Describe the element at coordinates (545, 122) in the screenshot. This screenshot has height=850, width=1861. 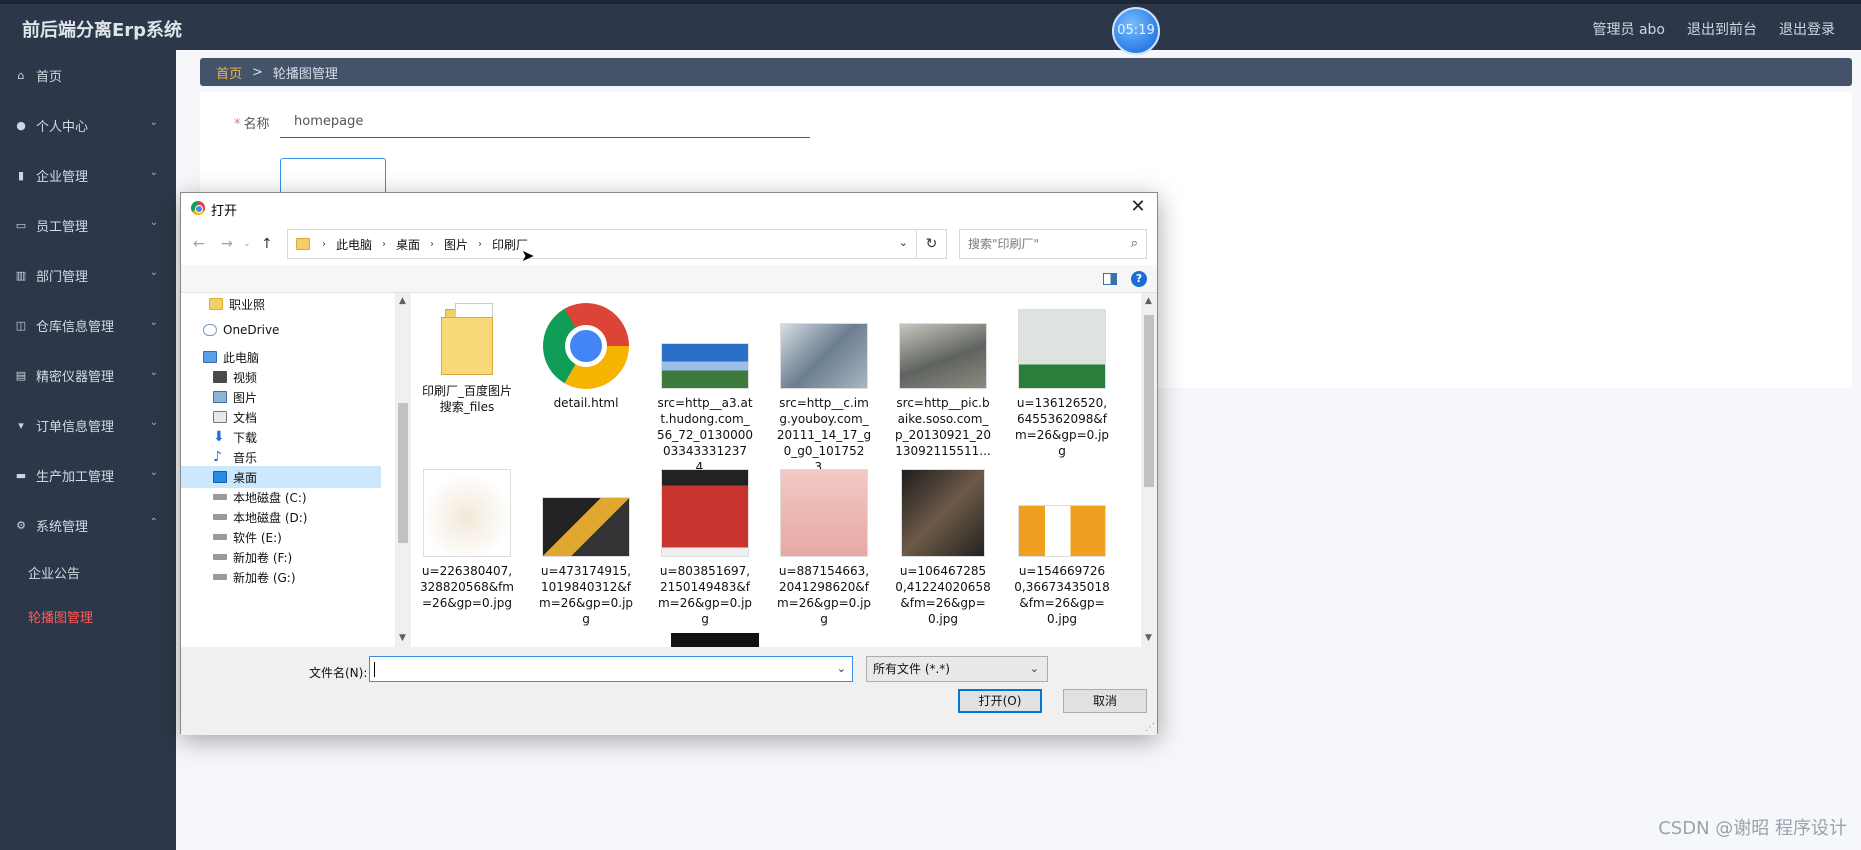
I see `name-input` at that location.